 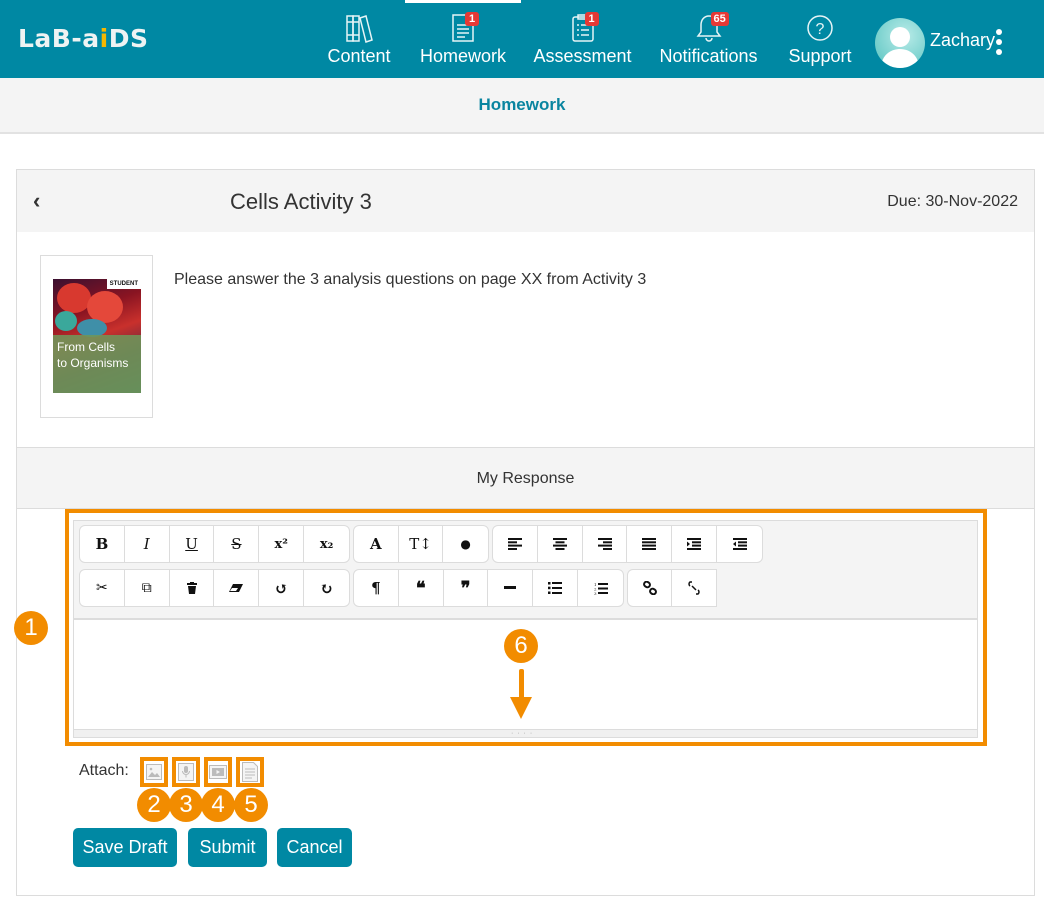 I want to click on avatar, so click(x=900, y=43).